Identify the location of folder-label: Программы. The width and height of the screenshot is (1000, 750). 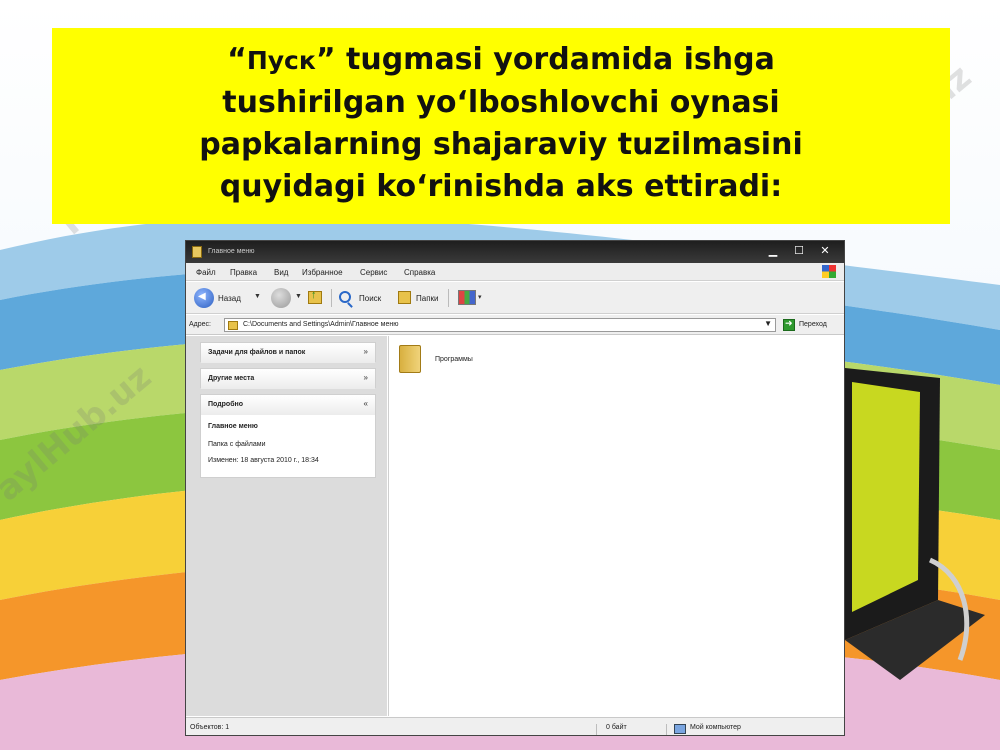
(454, 359).